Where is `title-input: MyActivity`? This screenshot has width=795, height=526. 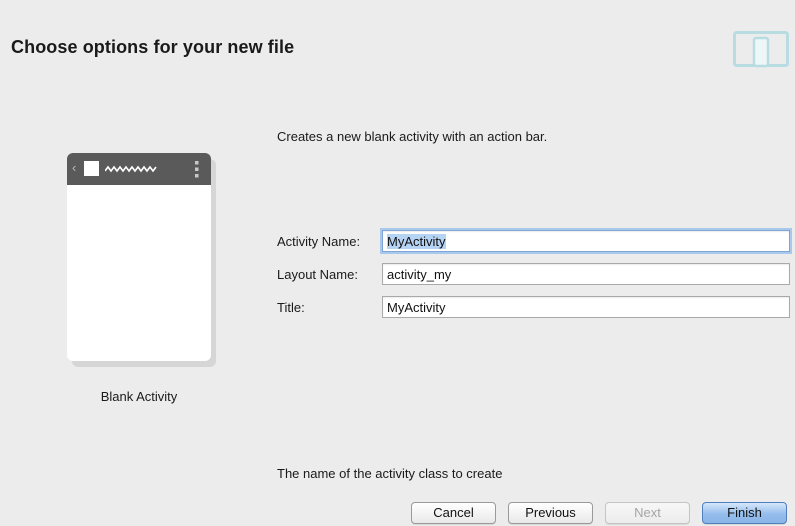
title-input: MyActivity is located at coordinates (586, 307).